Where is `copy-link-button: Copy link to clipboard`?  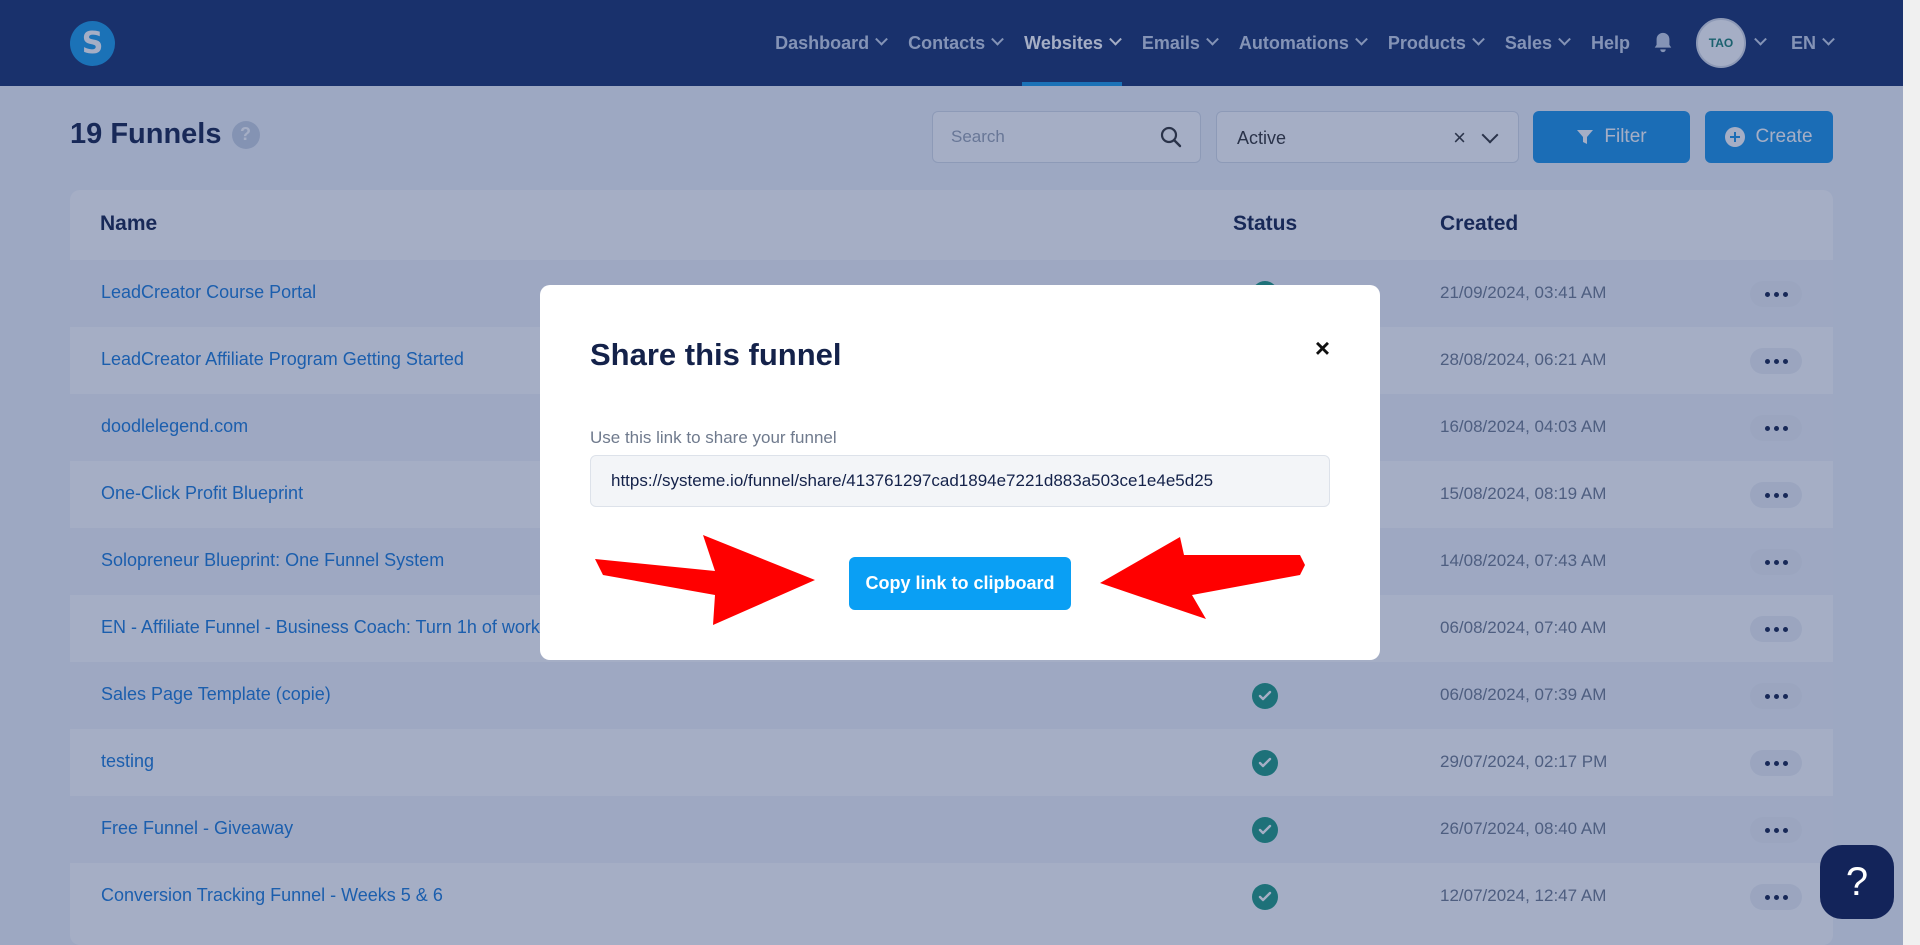 copy-link-button: Copy link to clipboard is located at coordinates (960, 583).